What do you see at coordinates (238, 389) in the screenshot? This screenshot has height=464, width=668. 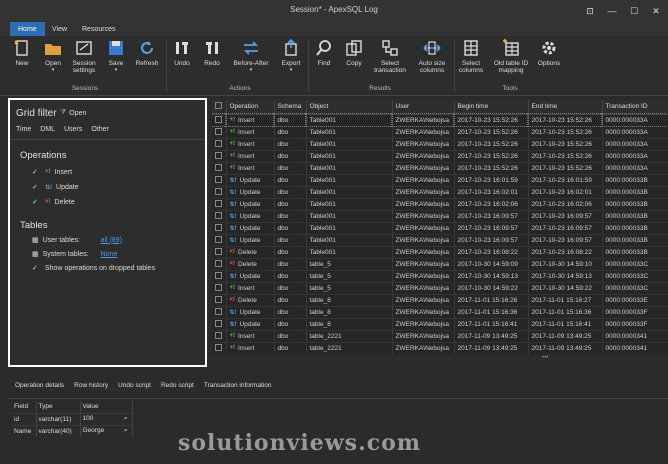 I see `tab-transaction-information: Transaction information` at bounding box center [238, 389].